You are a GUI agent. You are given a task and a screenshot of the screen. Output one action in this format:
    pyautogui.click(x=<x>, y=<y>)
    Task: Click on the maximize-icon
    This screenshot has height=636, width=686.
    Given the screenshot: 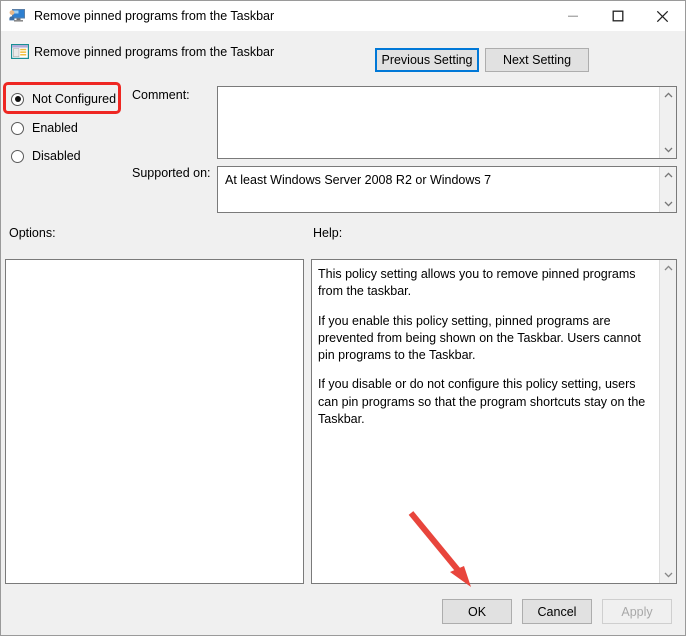 What is the action you would take?
    pyautogui.click(x=617, y=16)
    